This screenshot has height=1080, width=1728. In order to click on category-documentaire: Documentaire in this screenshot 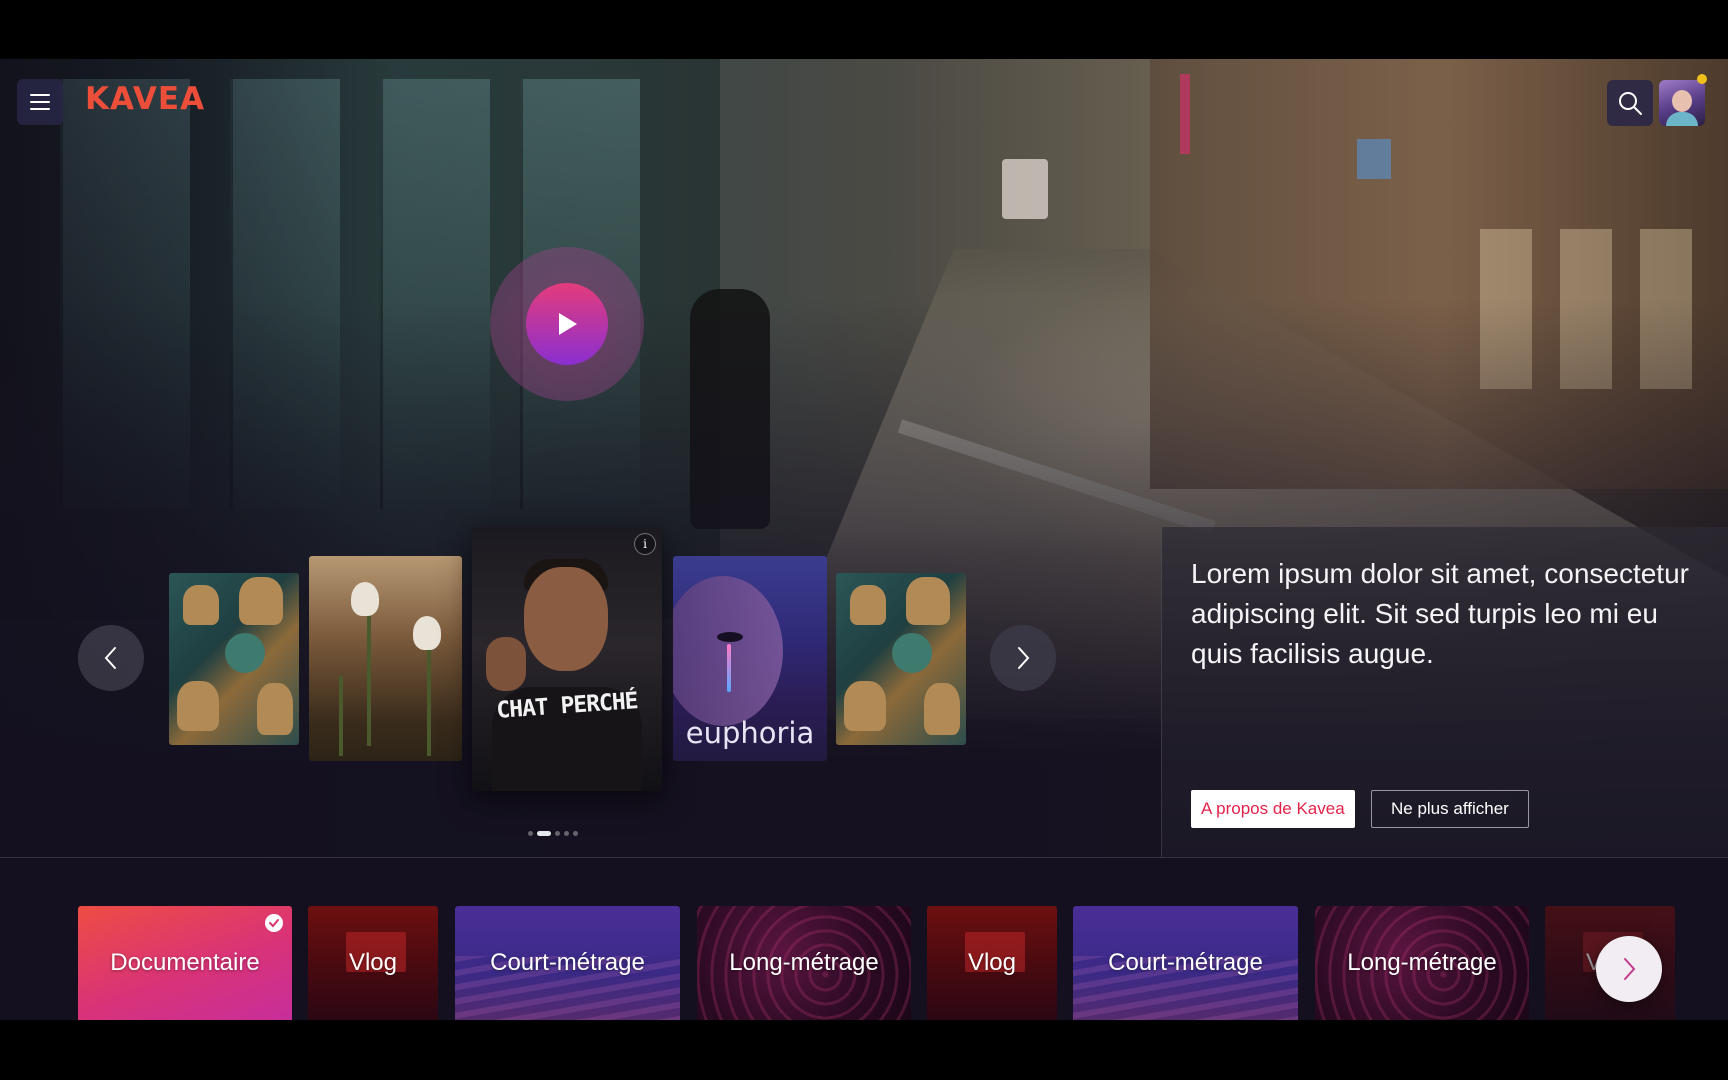, I will do `click(185, 963)`.